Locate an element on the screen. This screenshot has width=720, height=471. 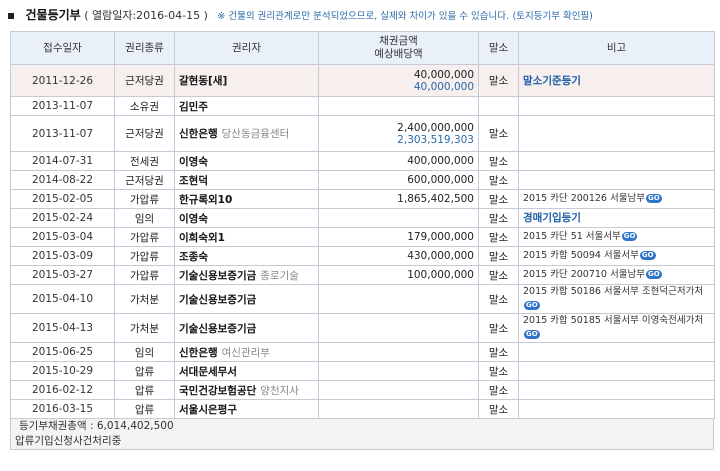
processing-status: 압류기입신청사건처리중 is located at coordinates (68, 441).